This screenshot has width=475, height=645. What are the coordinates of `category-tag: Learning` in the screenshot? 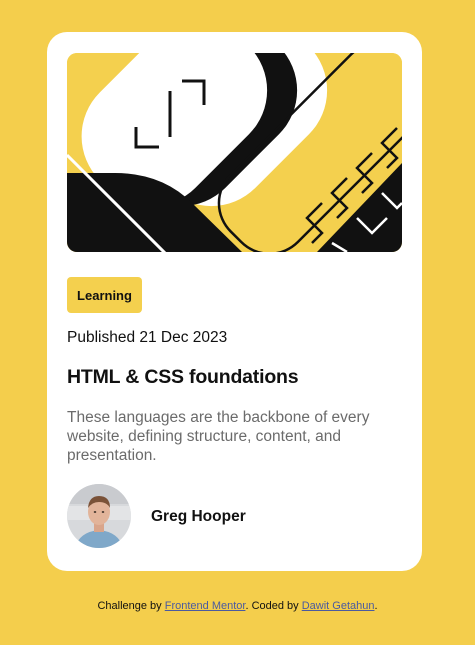 It's located at (104, 295).